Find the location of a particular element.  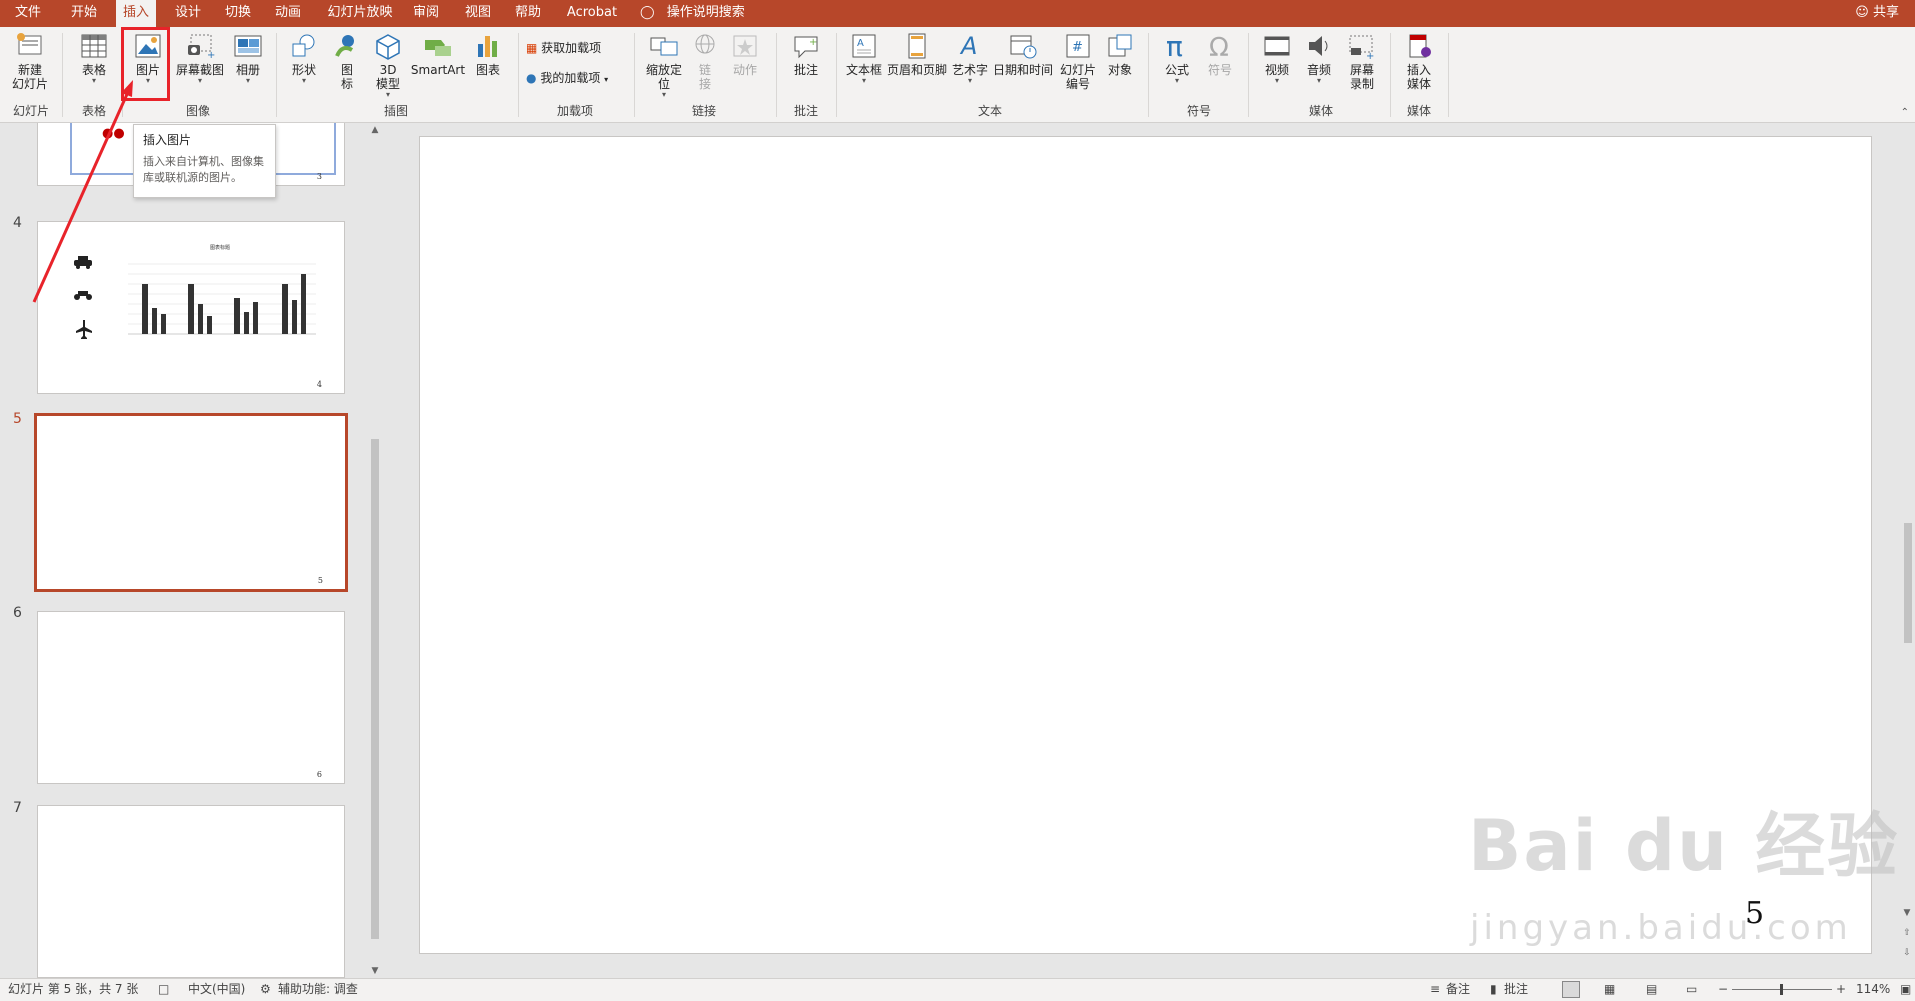

symbol-button: Ω 符号 is located at coordinates (1220, 54).